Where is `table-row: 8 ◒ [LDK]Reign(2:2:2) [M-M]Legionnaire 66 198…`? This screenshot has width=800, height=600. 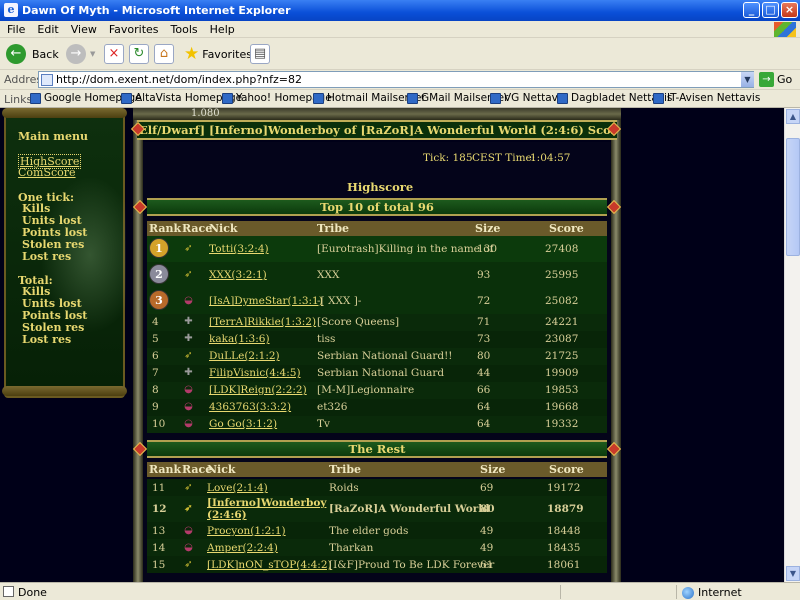 table-row: 8 ◒ [LDK]Reign(2:2:2) [M-M]Legionnaire 66 198… is located at coordinates (377, 390).